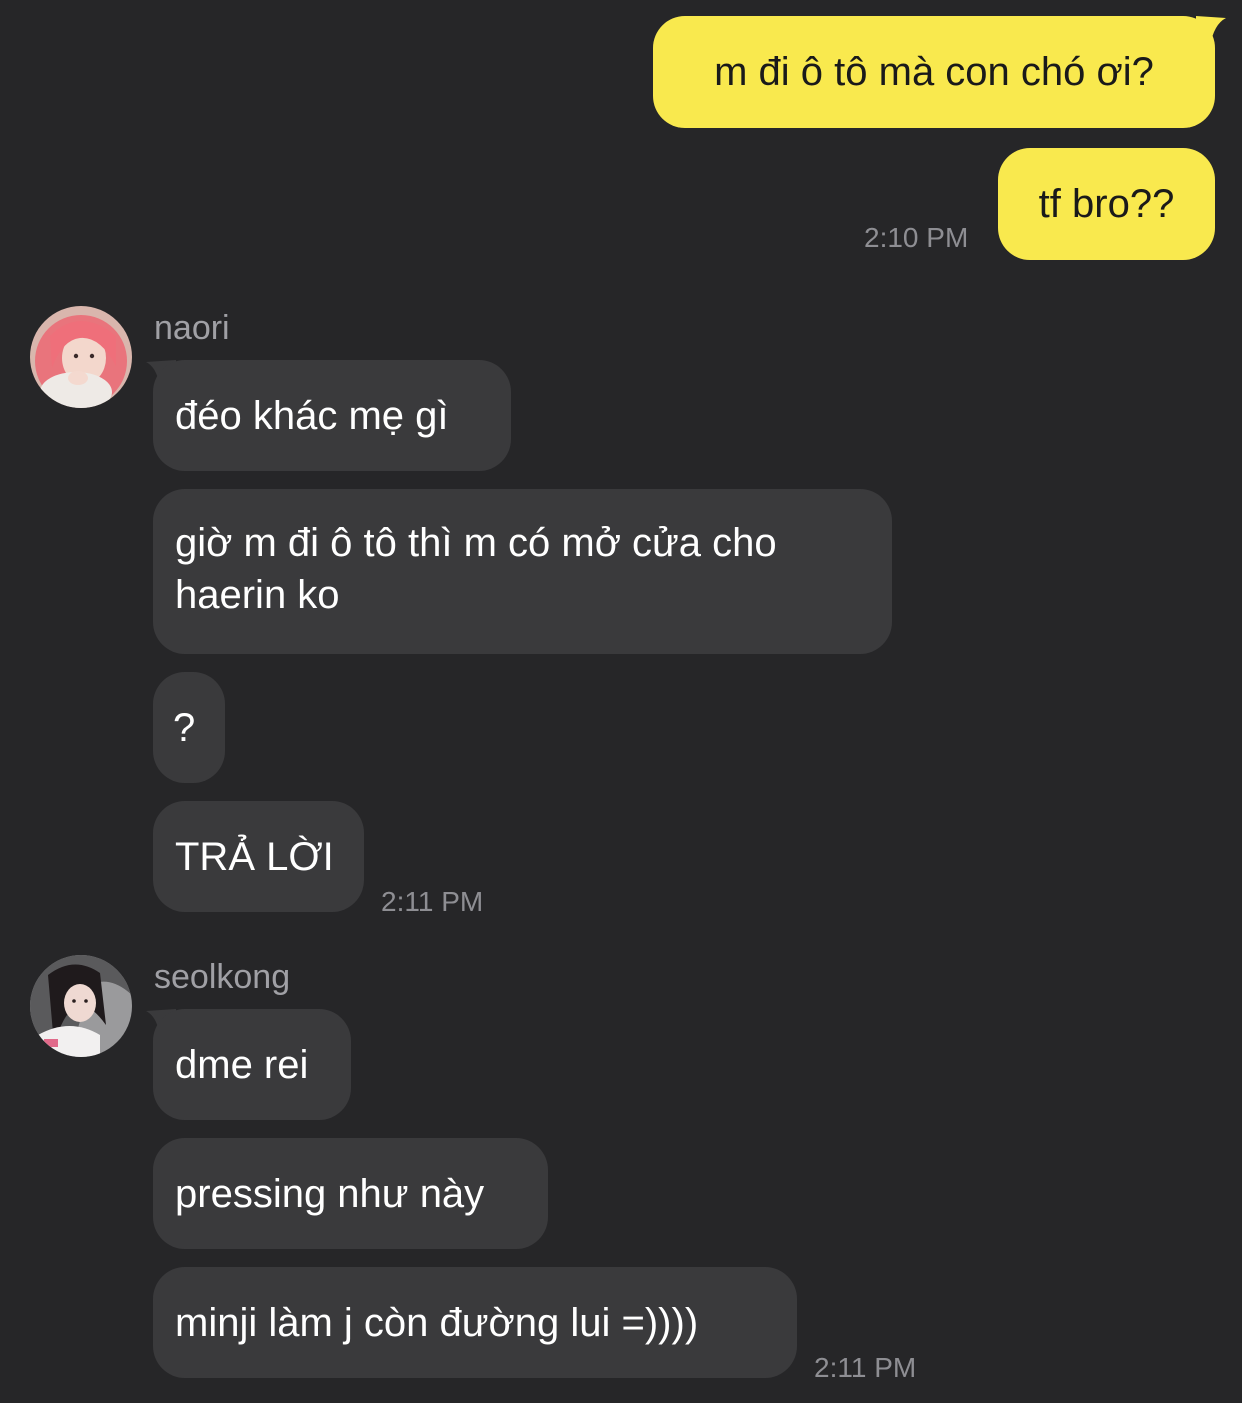 The height and width of the screenshot is (1403, 1242). What do you see at coordinates (192, 328) in the screenshot?
I see `sender-name: naori` at bounding box center [192, 328].